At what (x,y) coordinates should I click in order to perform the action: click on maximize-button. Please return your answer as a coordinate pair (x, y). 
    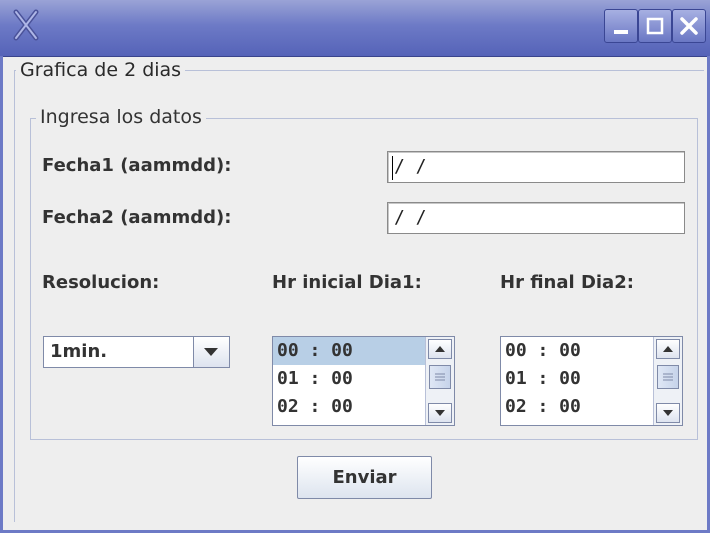
    Looking at the image, I should click on (655, 26).